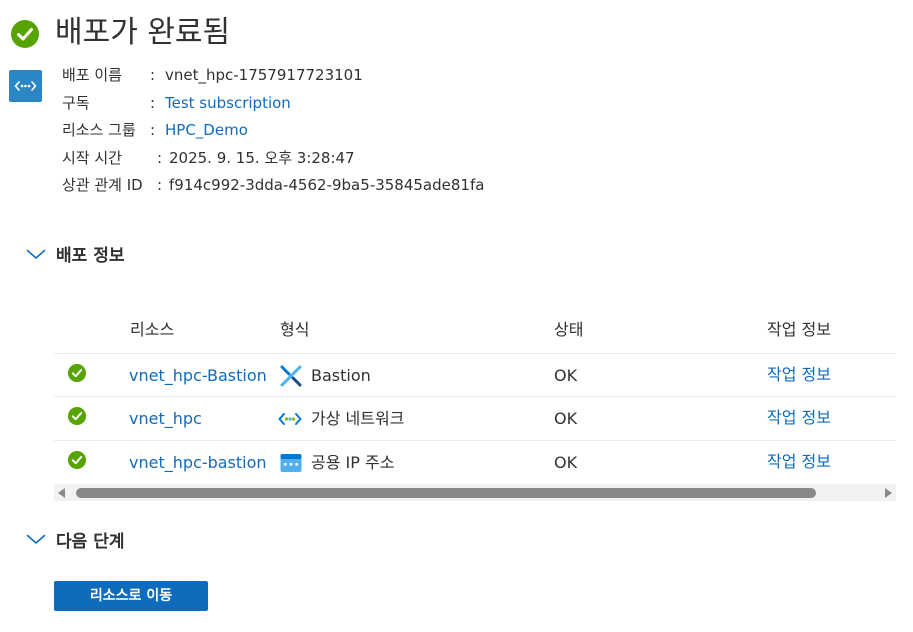  Describe the element at coordinates (358, 418) in the screenshot. I see `resource-type: 가상 네트워크` at that location.